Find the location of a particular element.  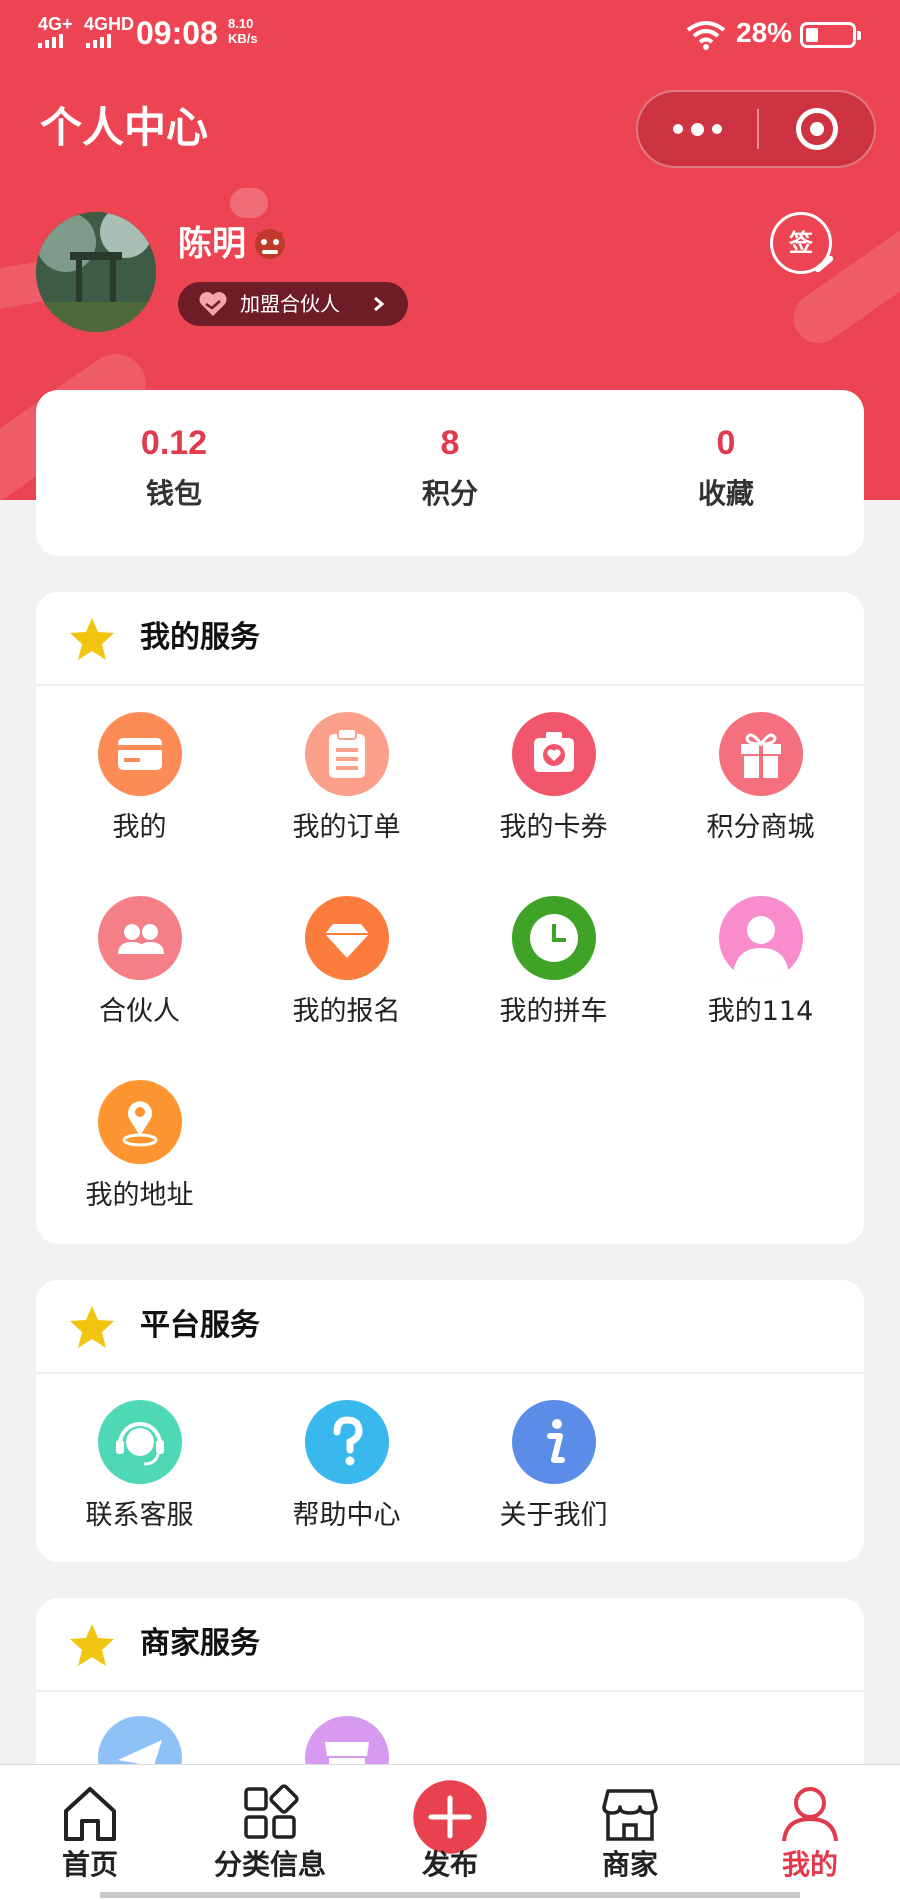

tab-publish: 发布 is located at coordinates (450, 1832).